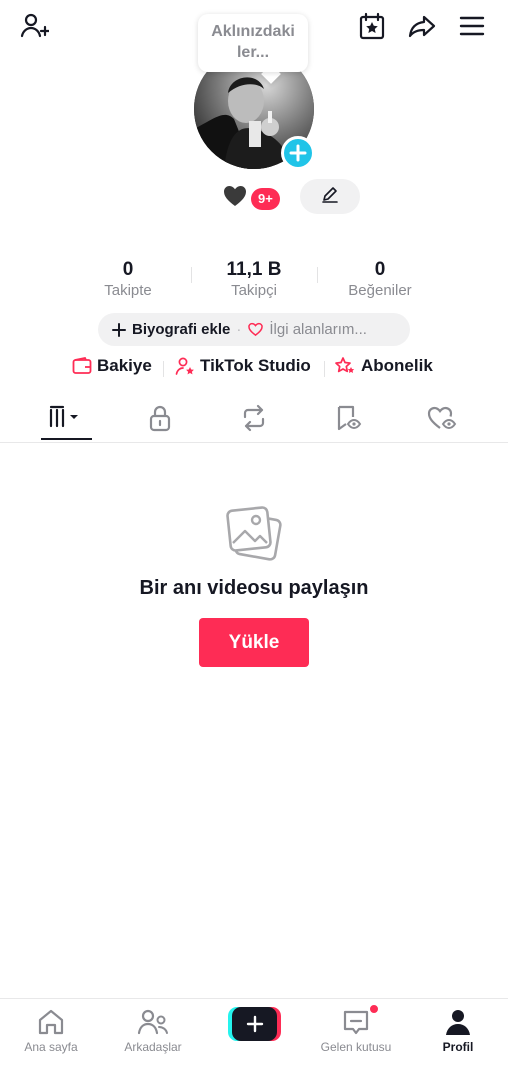  I want to click on tab-favorites, so click(348, 420).